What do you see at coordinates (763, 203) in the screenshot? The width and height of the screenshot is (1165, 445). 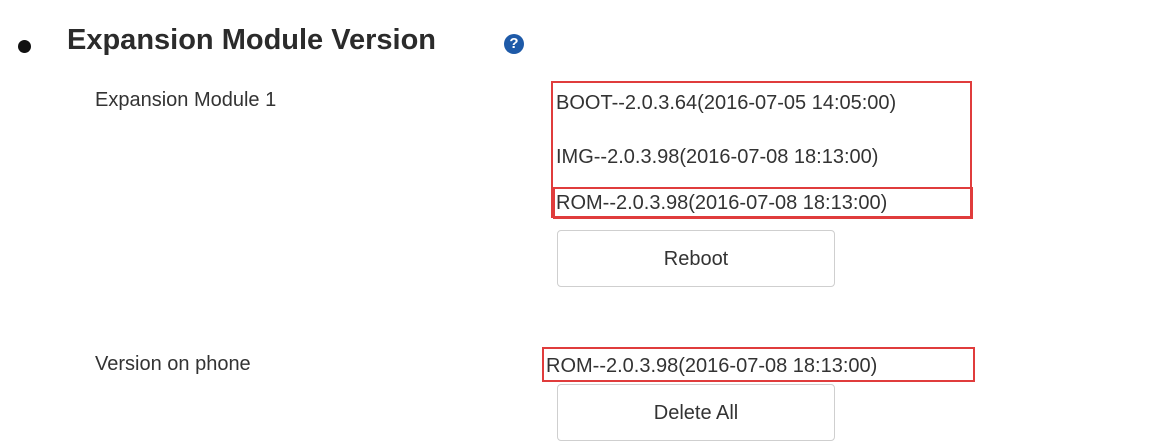 I see `rom-version-highlight` at bounding box center [763, 203].